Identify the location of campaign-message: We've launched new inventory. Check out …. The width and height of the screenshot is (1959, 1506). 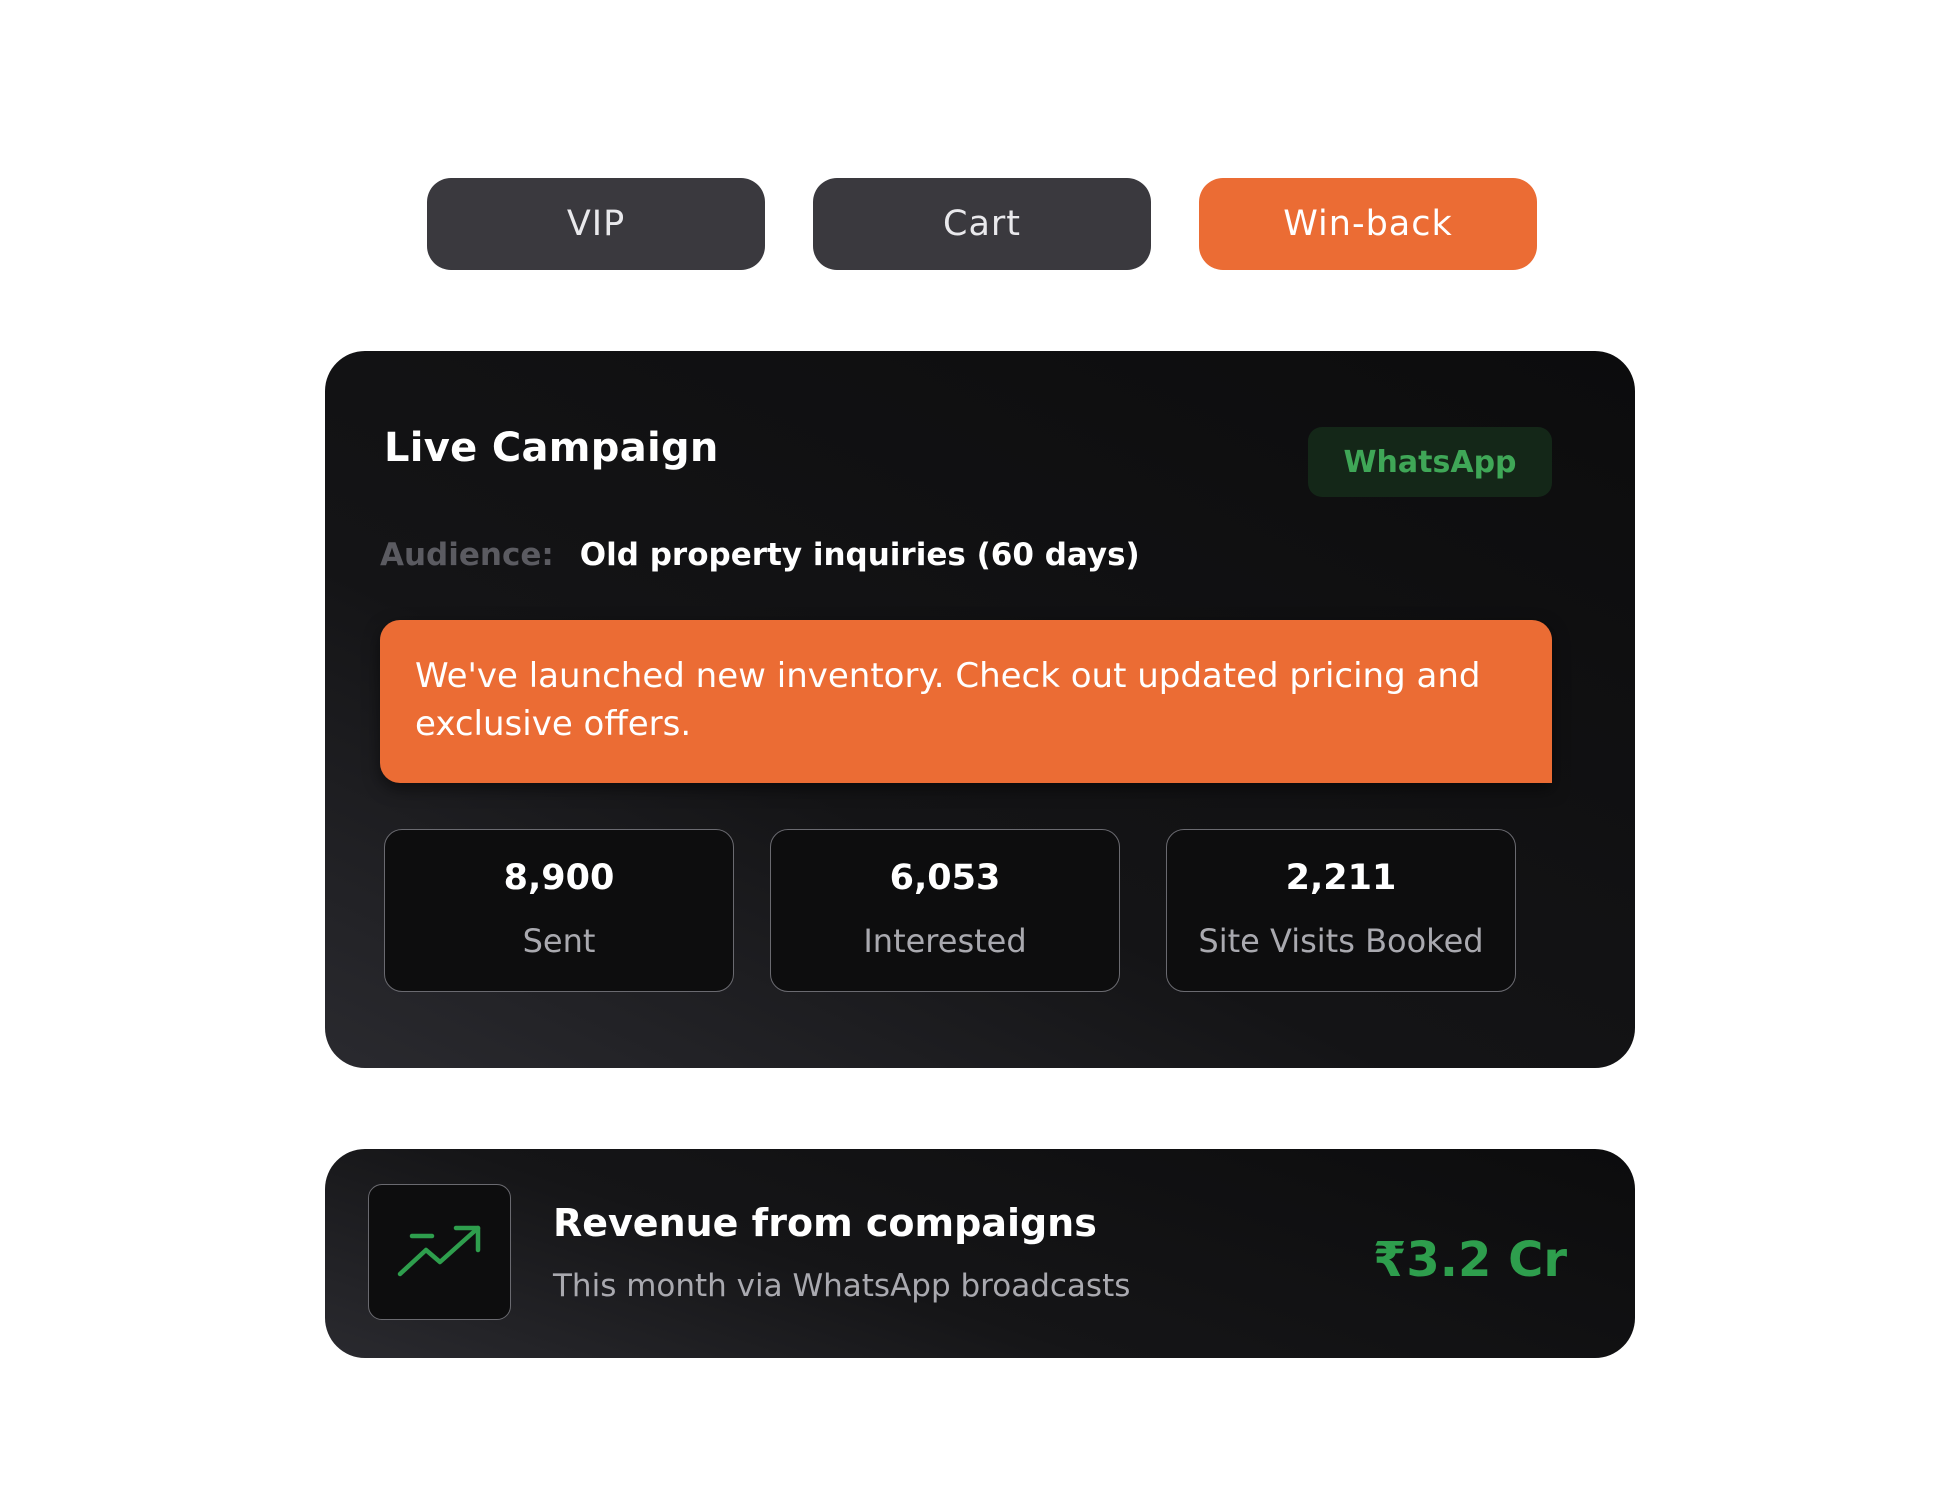
(966, 701).